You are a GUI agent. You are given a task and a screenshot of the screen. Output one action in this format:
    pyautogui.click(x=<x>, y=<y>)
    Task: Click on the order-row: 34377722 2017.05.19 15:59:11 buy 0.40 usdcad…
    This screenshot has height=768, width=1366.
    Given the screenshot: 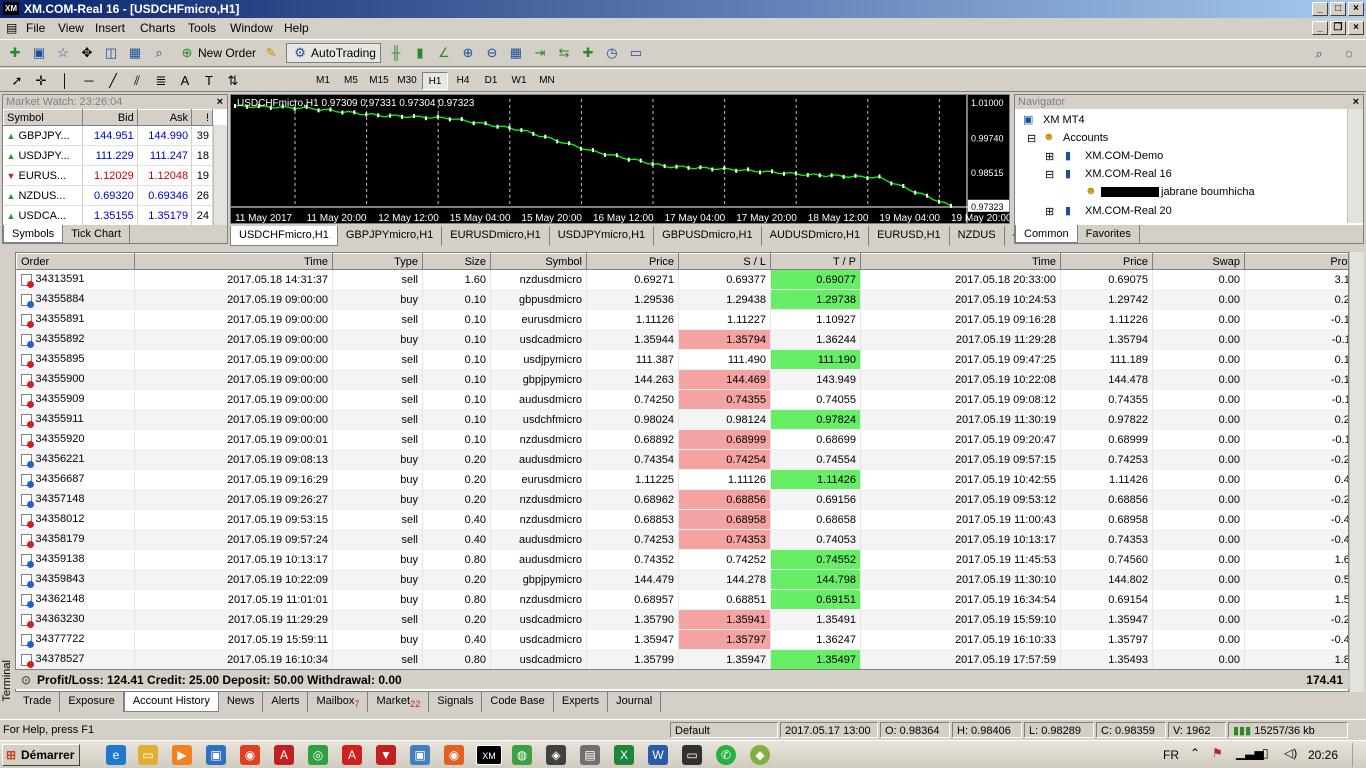 What is the action you would take?
    pyautogui.click(x=682, y=639)
    